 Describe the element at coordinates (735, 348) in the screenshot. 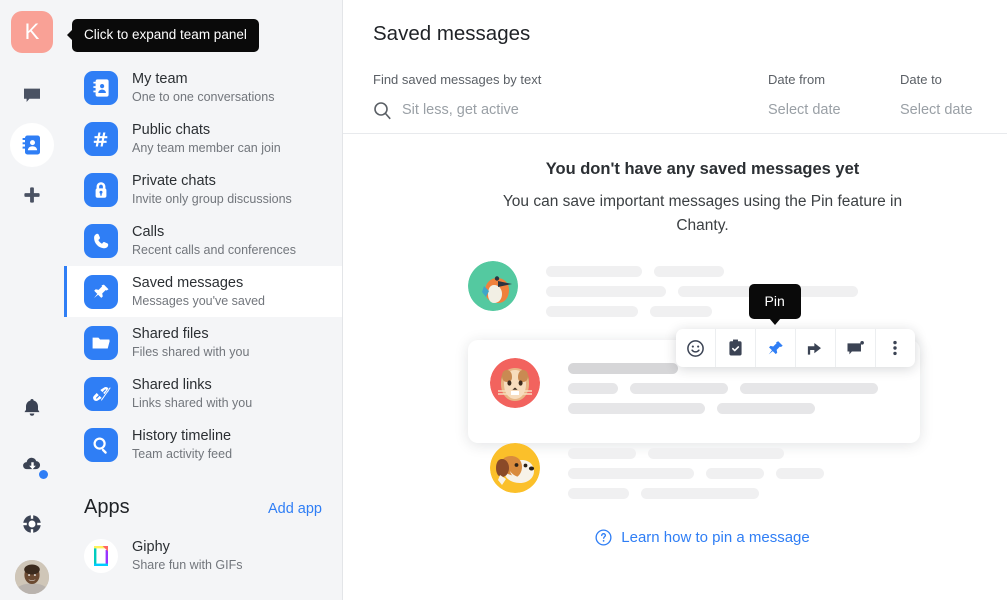

I see `task-clipboard-icon` at that location.